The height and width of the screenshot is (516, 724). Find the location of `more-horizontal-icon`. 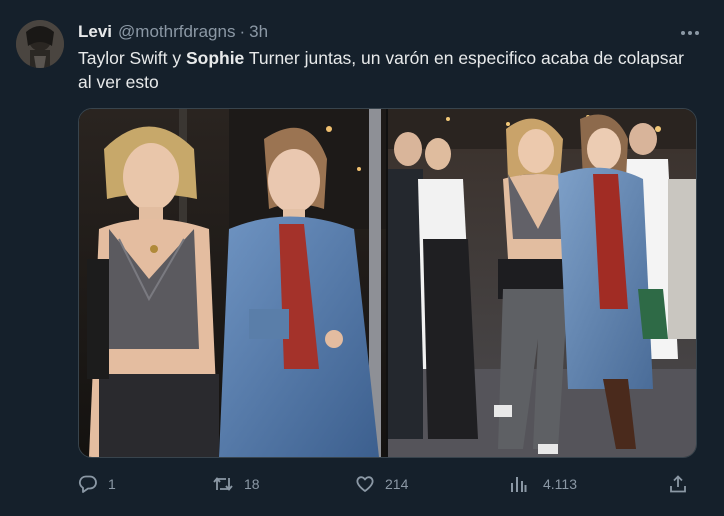

more-horizontal-icon is located at coordinates (690, 32).